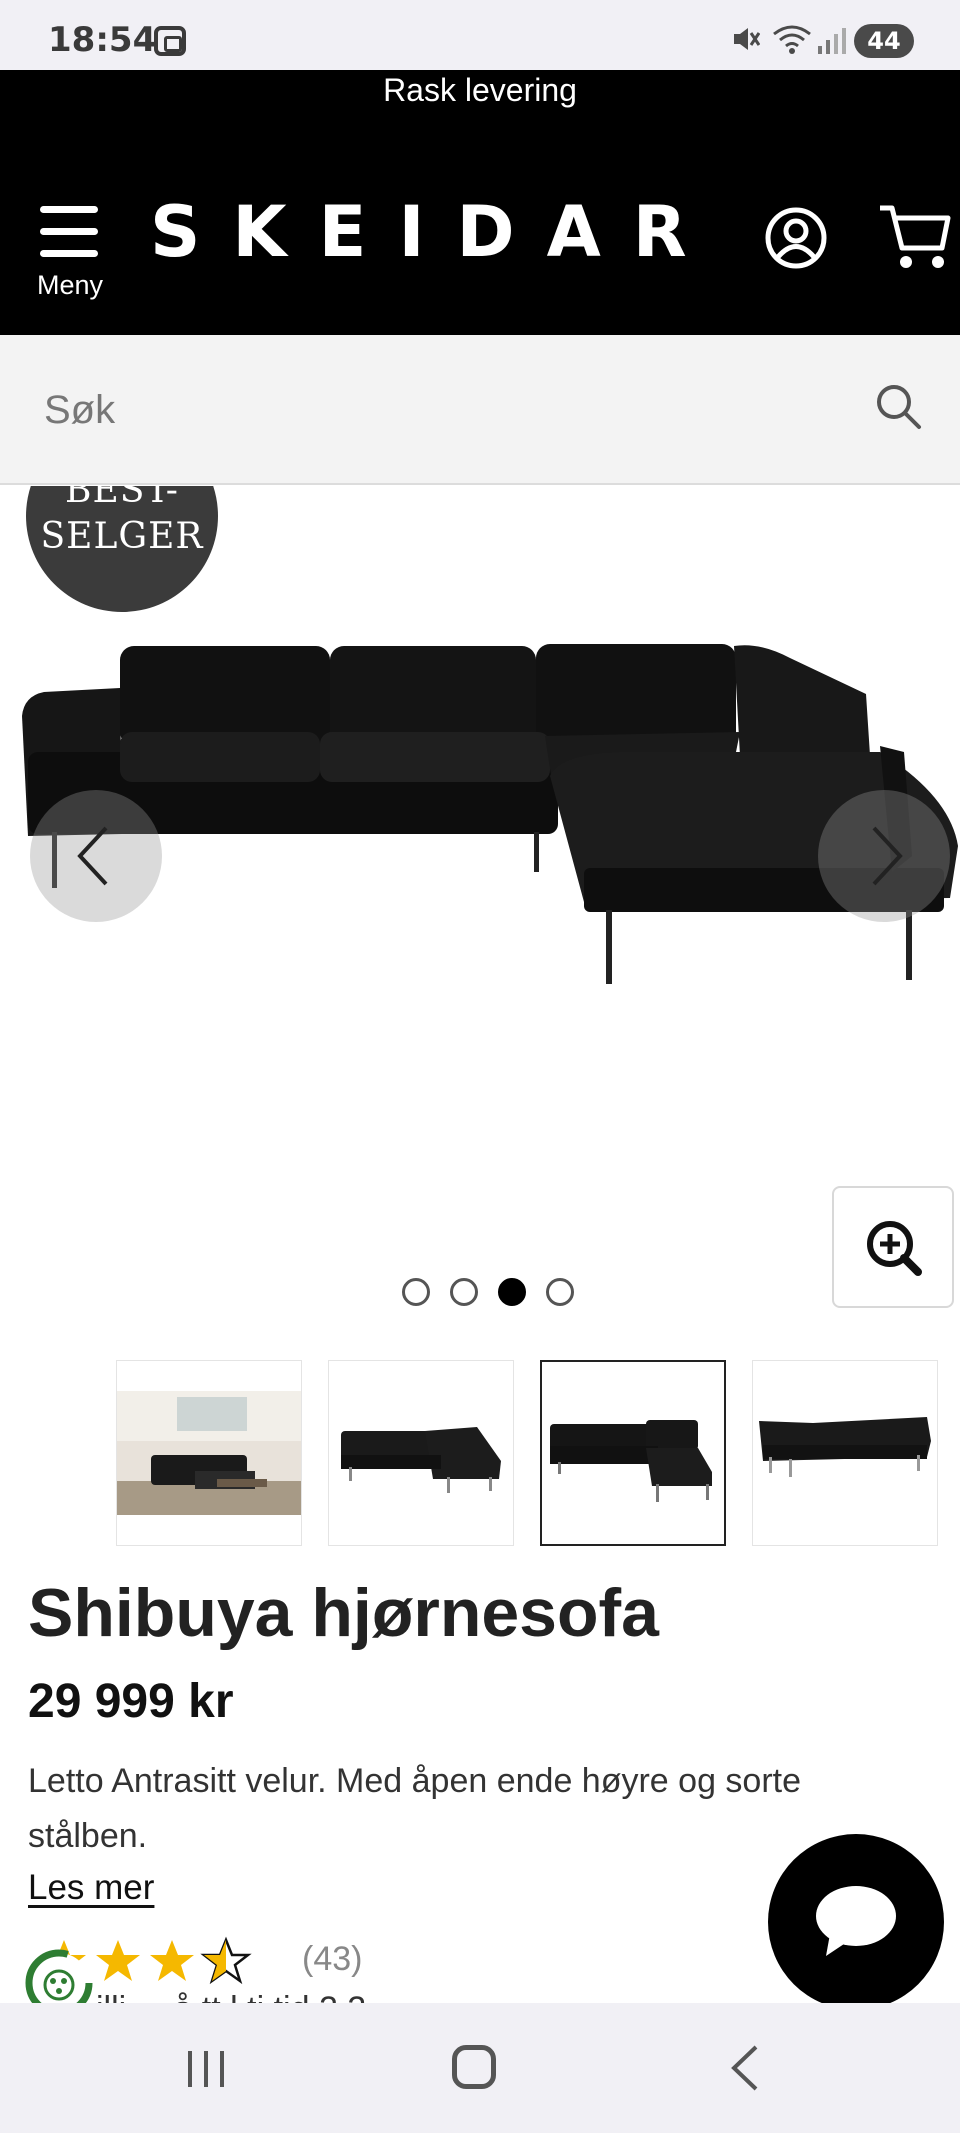 Image resolution: width=960 pixels, height=2133 pixels. Describe the element at coordinates (744, 2068) in the screenshot. I see `back-icon` at that location.